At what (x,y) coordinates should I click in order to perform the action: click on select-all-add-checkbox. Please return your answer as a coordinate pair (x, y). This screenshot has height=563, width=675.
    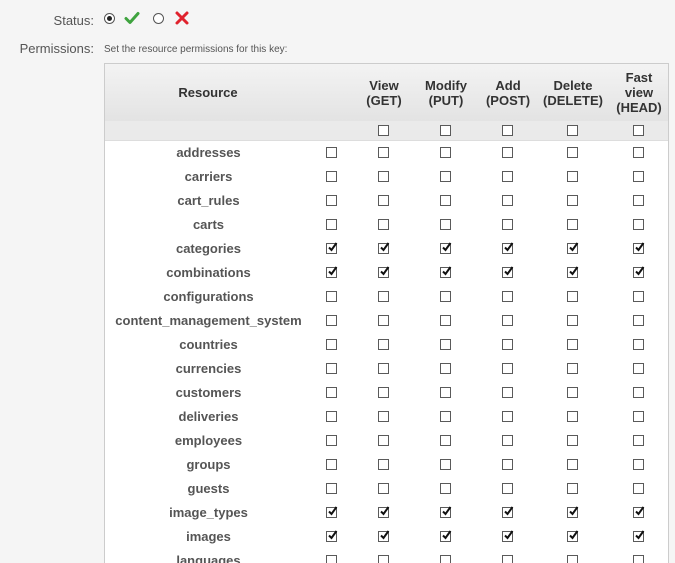
    Looking at the image, I should click on (507, 130).